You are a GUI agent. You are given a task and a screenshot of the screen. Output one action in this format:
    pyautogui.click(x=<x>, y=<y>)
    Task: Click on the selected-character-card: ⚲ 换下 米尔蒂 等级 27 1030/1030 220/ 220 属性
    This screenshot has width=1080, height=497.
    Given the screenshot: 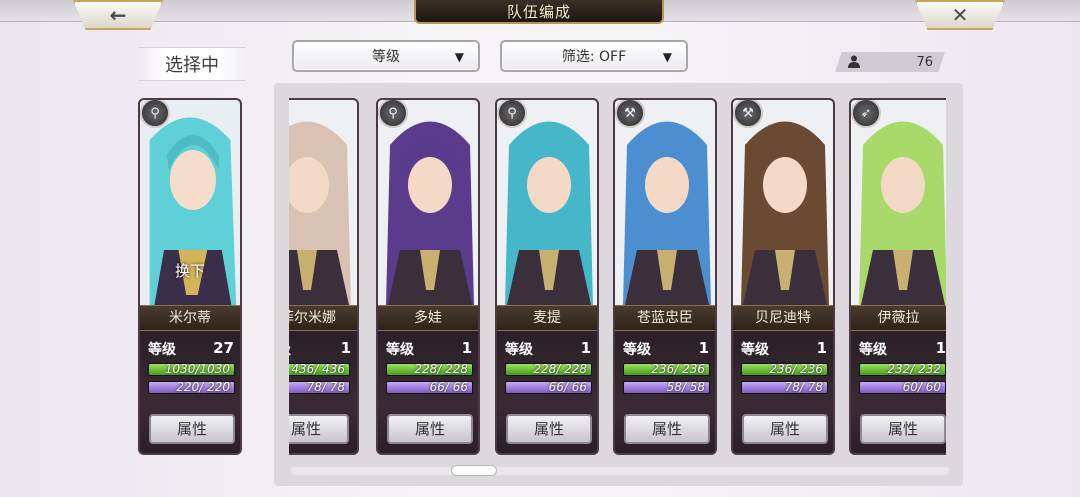 What is the action you would take?
    pyautogui.click(x=190, y=276)
    